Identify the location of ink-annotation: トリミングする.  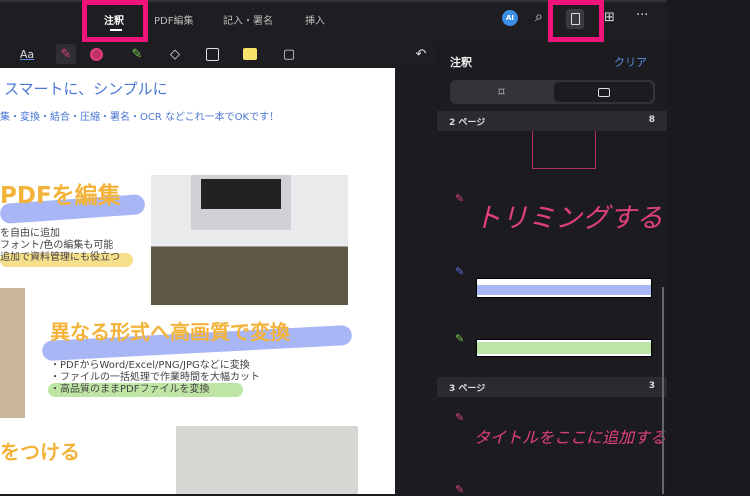
(568, 215).